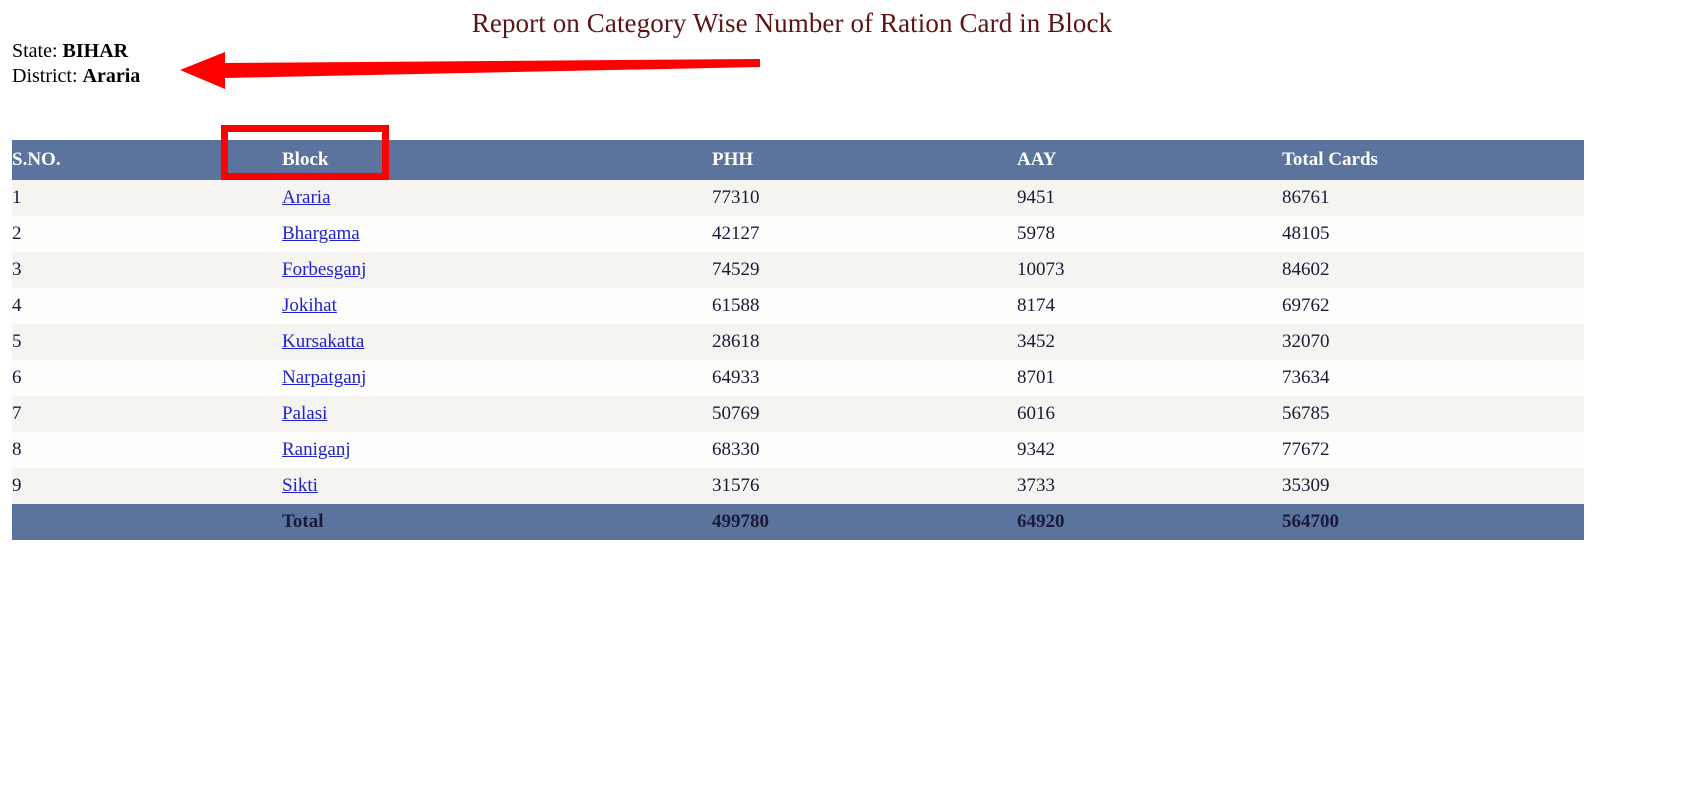  Describe the element at coordinates (864, 160) in the screenshot. I see `column-header-phh: PHH` at that location.